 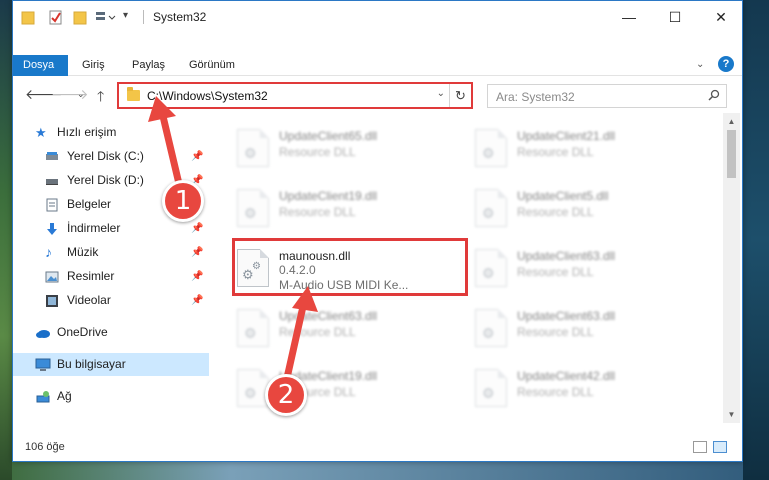 What do you see at coordinates (212, 65) in the screenshot?
I see `tab-view: Görünüm` at bounding box center [212, 65].